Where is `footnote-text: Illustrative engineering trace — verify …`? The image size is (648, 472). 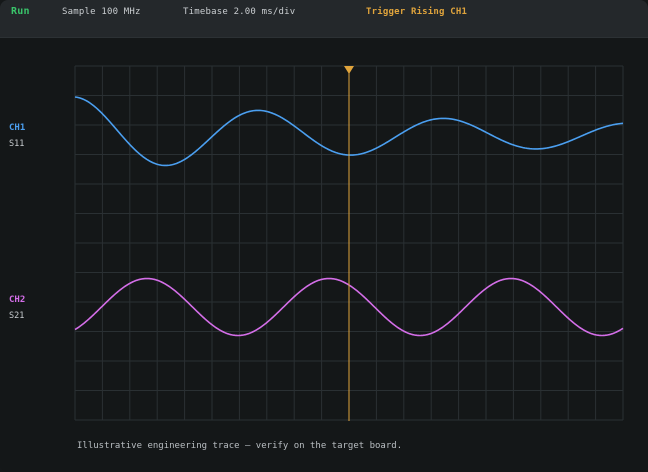 footnote-text: Illustrative engineering trace — verify … is located at coordinates (240, 446).